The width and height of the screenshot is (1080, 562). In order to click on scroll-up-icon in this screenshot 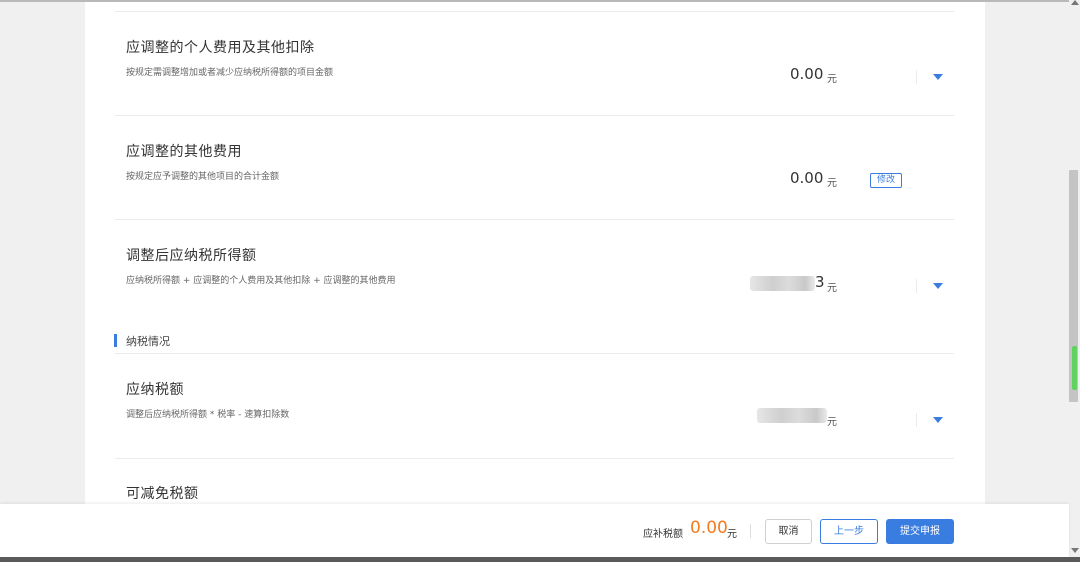, I will do `click(1075, 2)`.